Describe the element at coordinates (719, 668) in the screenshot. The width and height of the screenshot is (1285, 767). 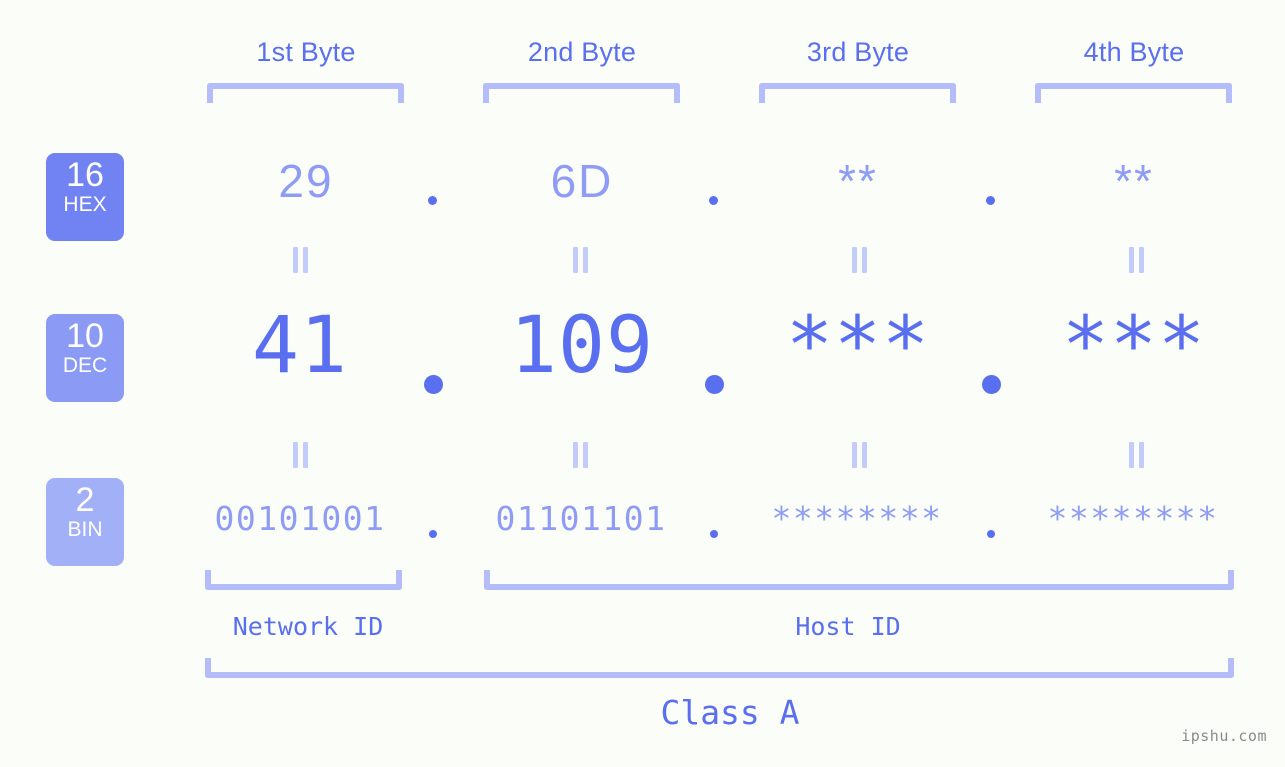
I see `class-bracket` at that location.